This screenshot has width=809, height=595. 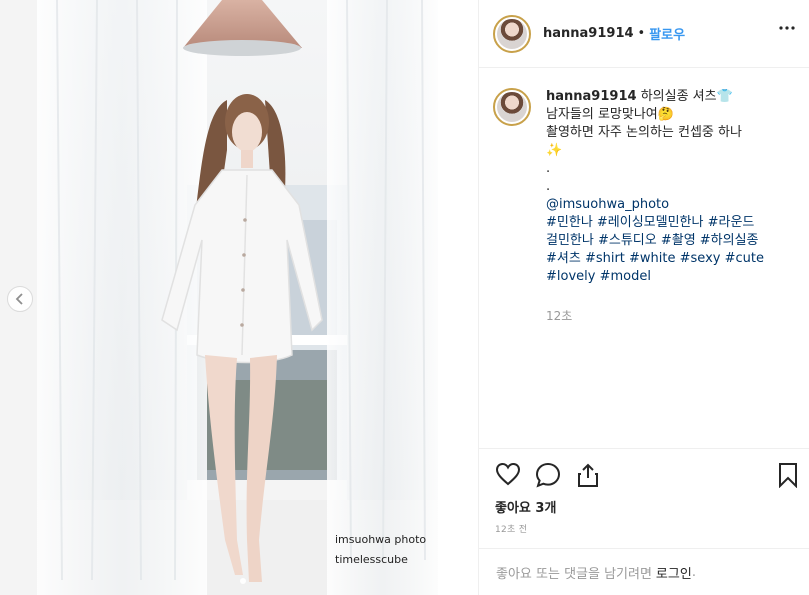 I want to click on share-icon, so click(x=588, y=475).